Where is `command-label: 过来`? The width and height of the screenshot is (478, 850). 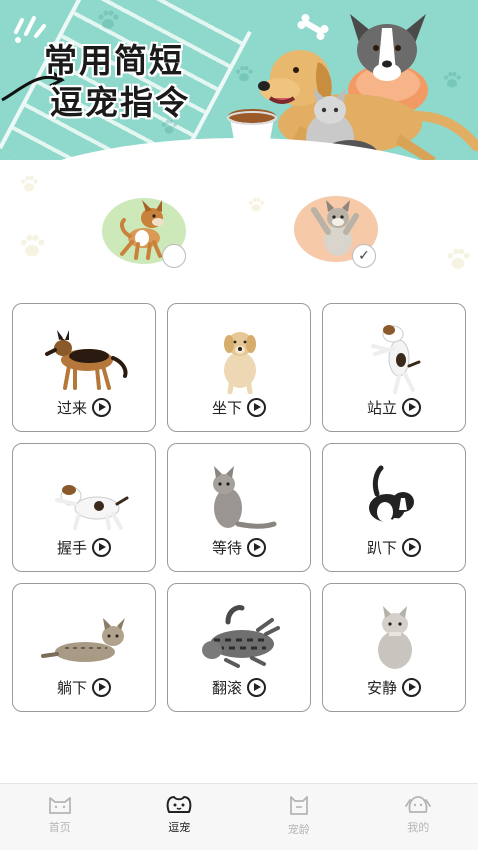 command-label: 过来 is located at coordinates (84, 407).